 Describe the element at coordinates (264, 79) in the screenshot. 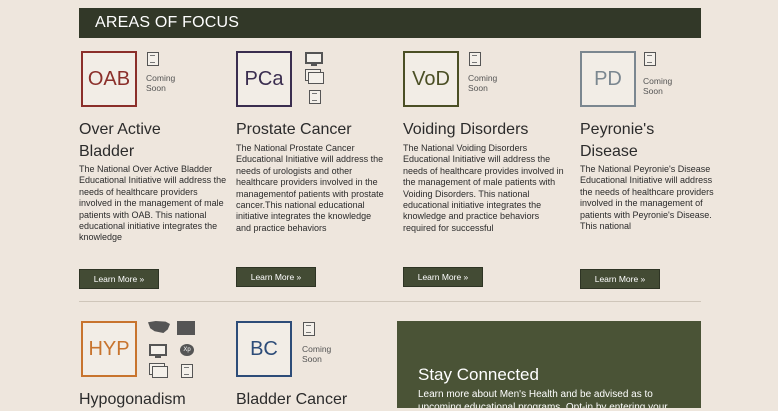

I see `pca-logo: PCa` at that location.